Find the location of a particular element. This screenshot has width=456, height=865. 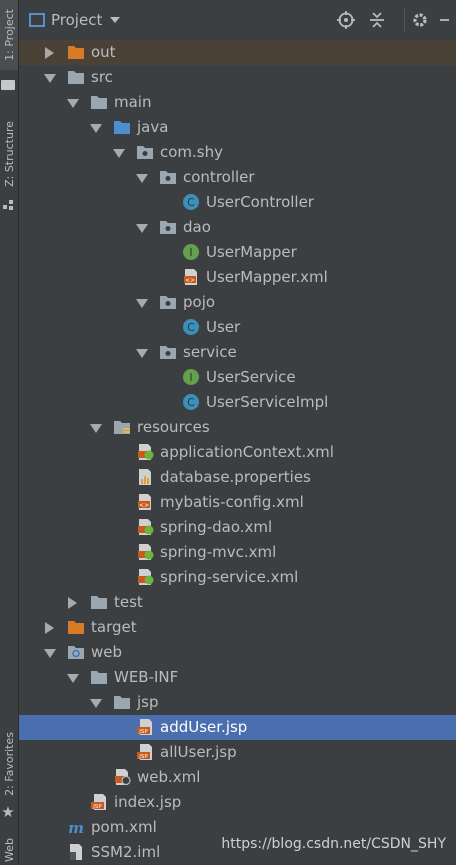

toolbar-divider is located at coordinates (404, 20).